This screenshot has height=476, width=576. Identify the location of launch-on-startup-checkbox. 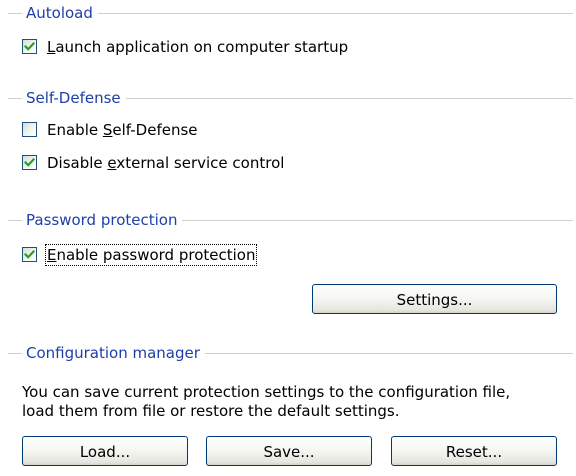
(29, 46).